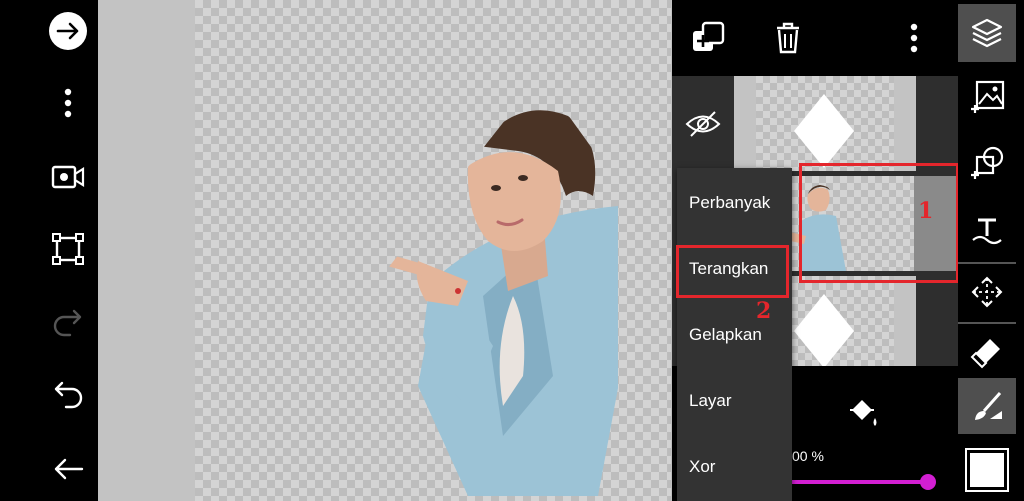  Describe the element at coordinates (860, 482) in the screenshot. I see `opacity-slider-track` at that location.